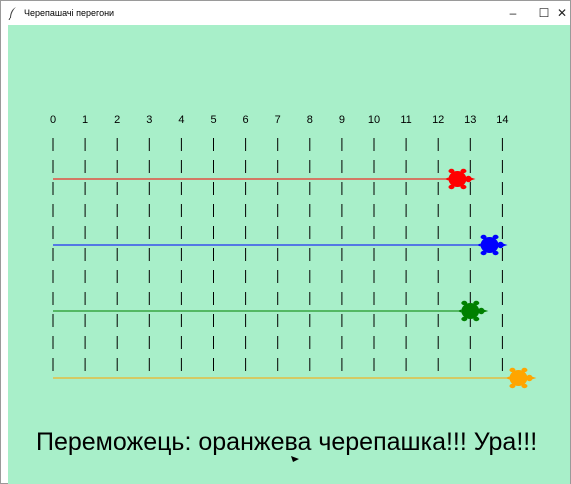 This screenshot has width=571, height=484. Describe the element at coordinates (53, 120) in the screenshot. I see `track-label: 0` at that location.